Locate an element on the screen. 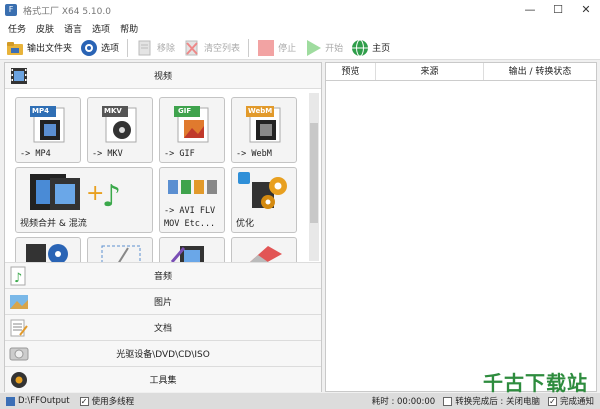  task-table-header: 预览 来源 输出 / 转换状态 is located at coordinates (461, 72).